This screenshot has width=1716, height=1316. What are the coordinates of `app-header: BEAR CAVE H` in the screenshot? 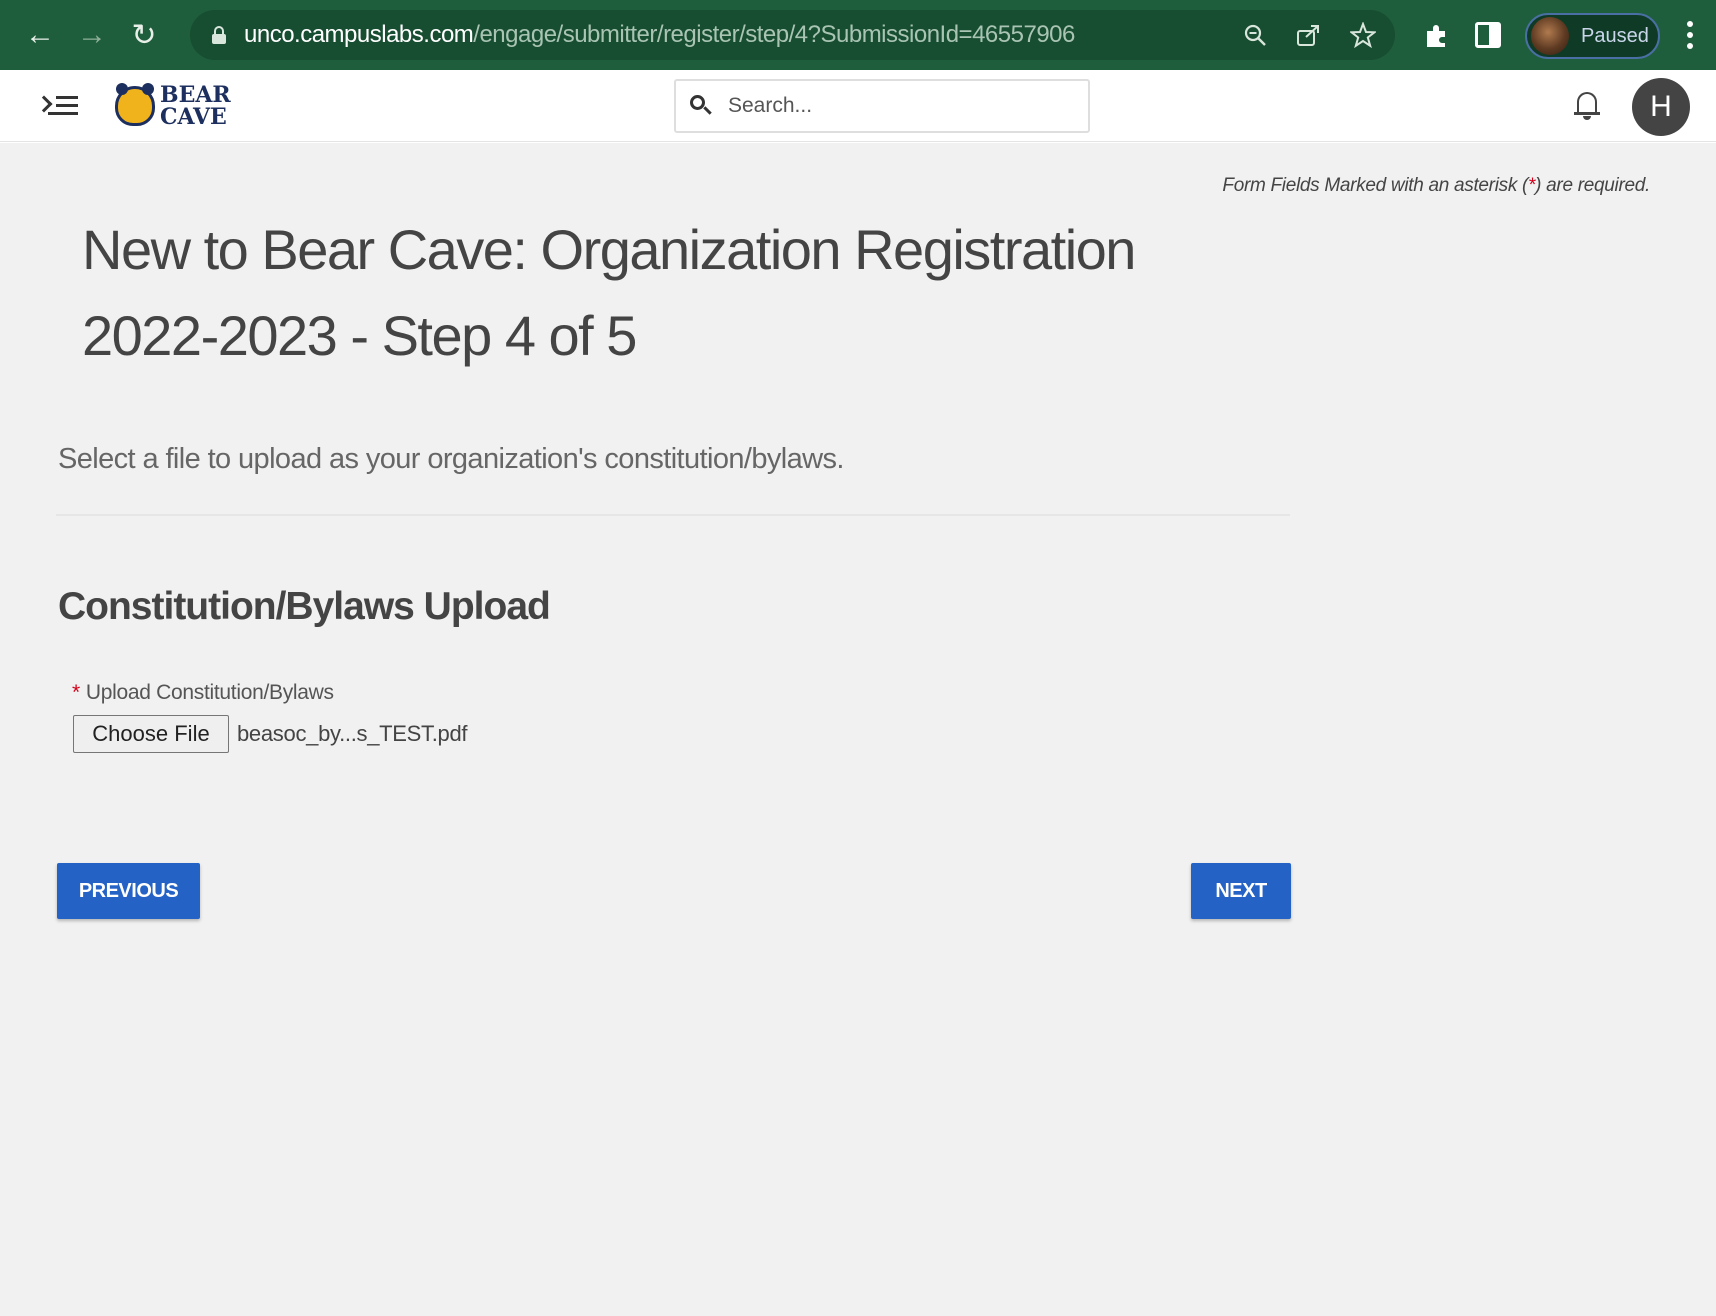 It's located at (858, 106).